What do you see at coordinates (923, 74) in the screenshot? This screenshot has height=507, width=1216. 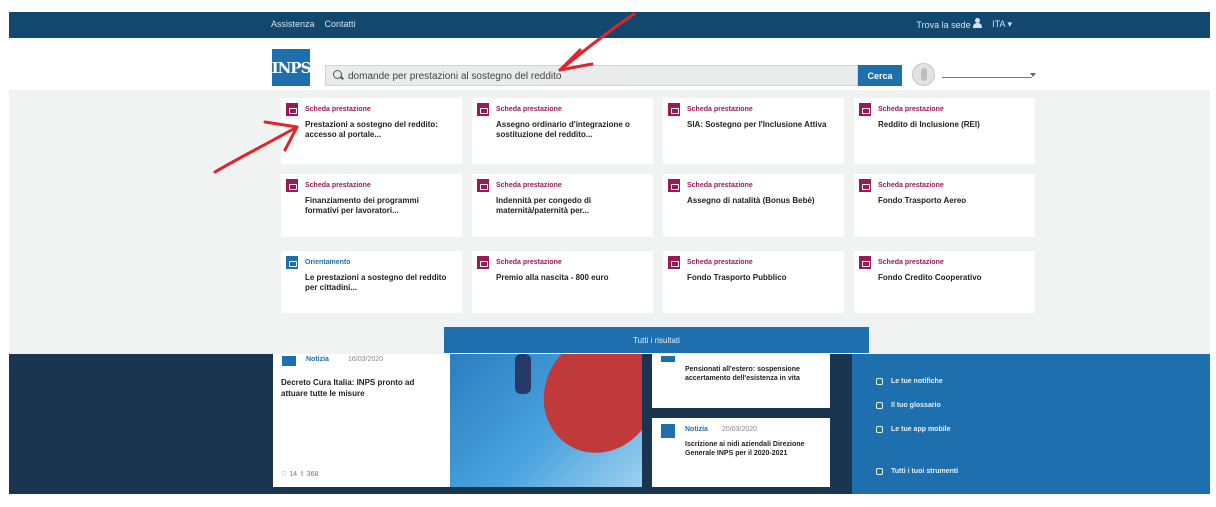 I see `avatar` at bounding box center [923, 74].